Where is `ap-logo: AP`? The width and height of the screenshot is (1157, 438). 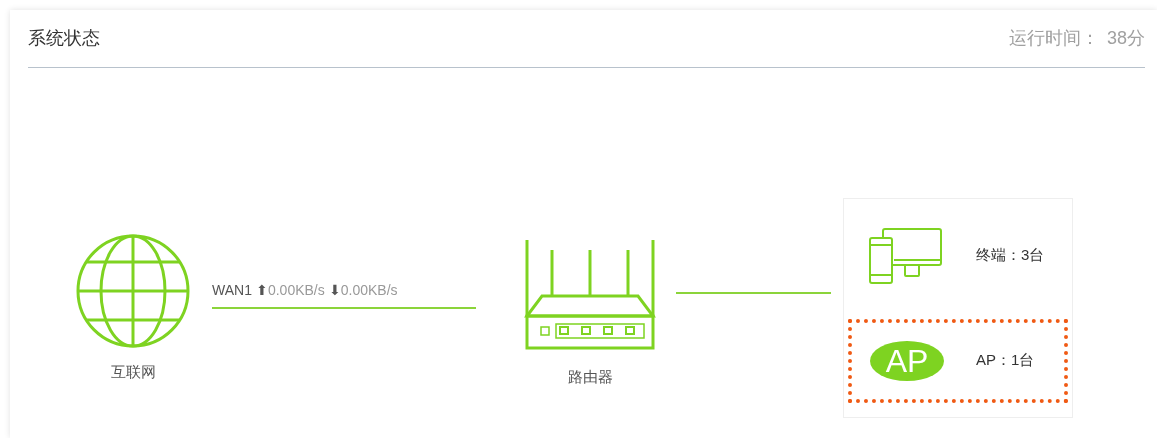
ap-logo: AP is located at coordinates (907, 360).